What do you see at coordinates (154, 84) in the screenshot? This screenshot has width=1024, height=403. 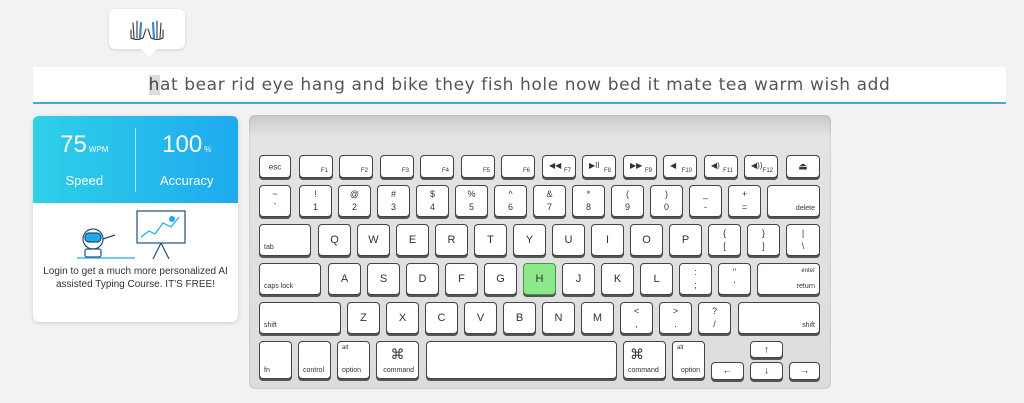 I see `current-character: h` at bounding box center [154, 84].